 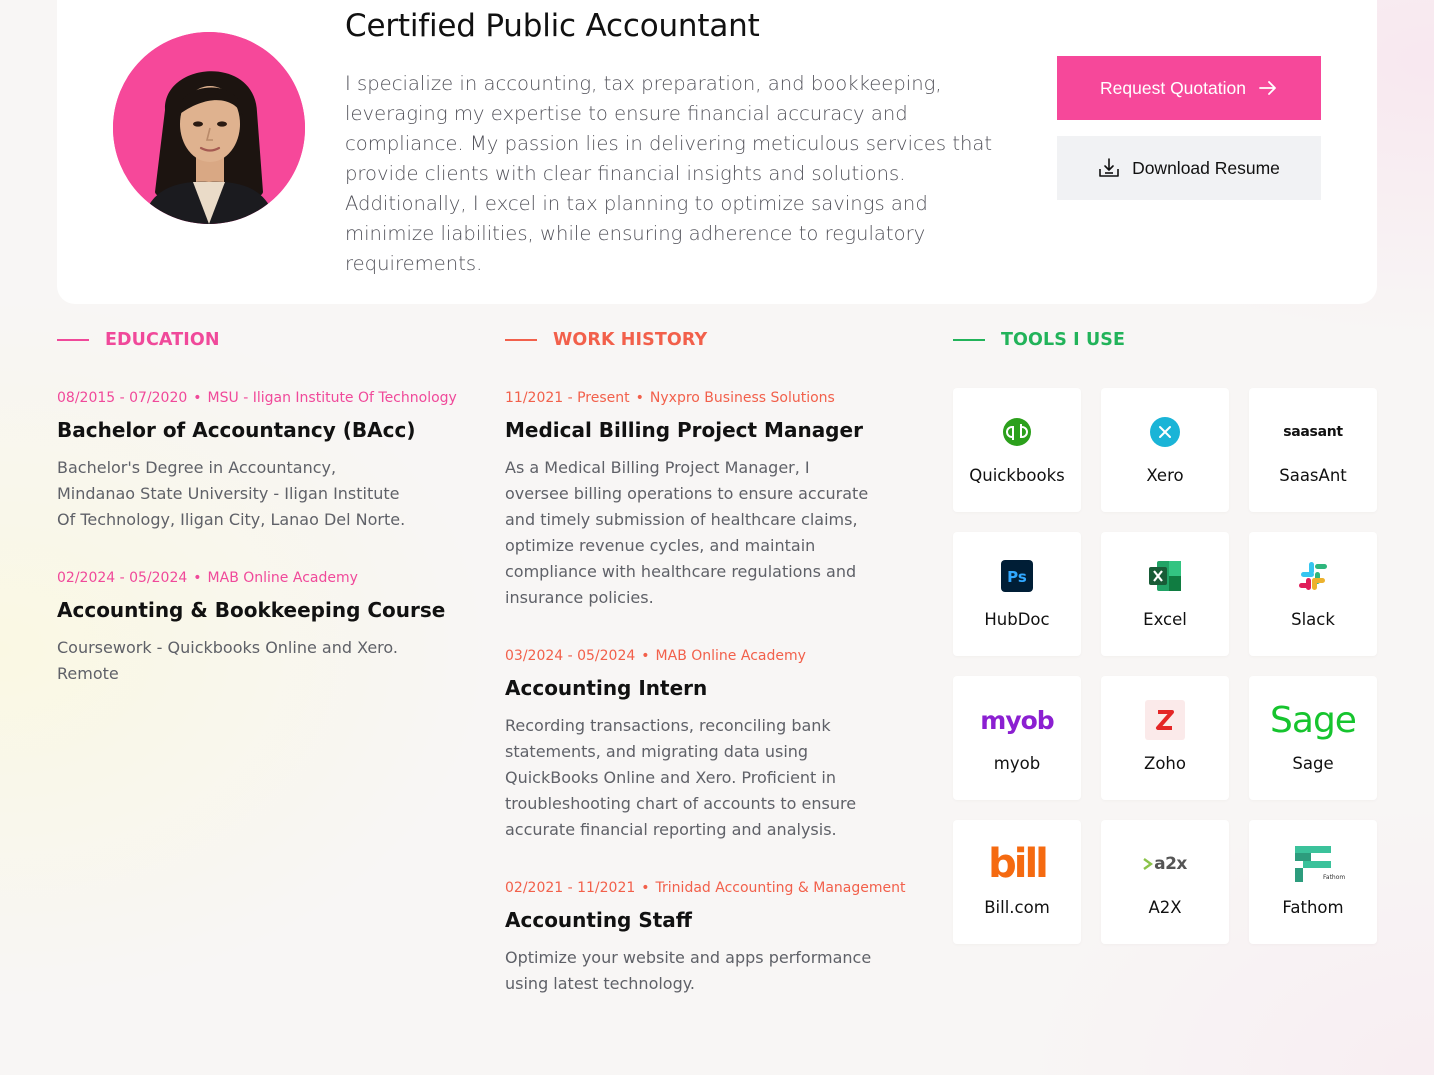 I want to click on tool-card-xero: Xero, so click(x=1165, y=450).